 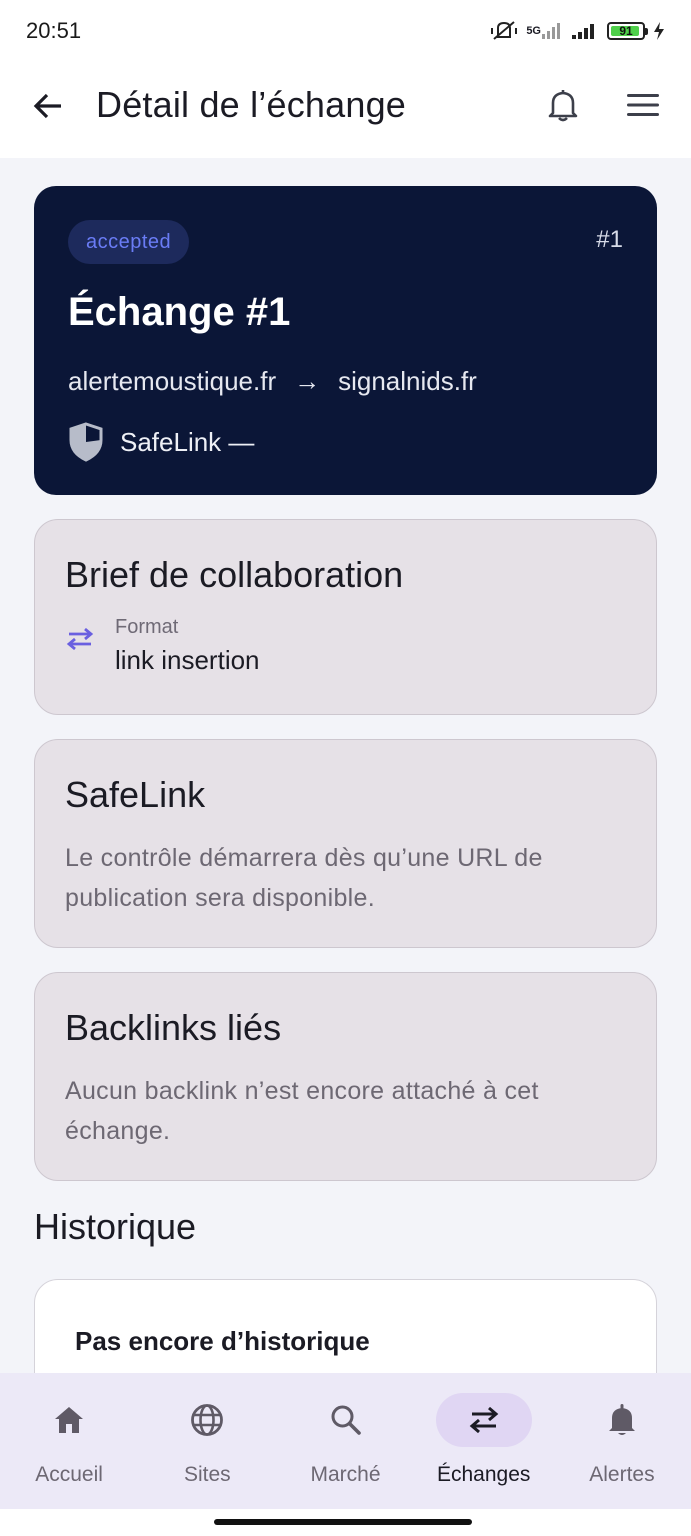 What do you see at coordinates (69, 1441) in the screenshot?
I see `nav-item-accueil: Accueil` at bounding box center [69, 1441].